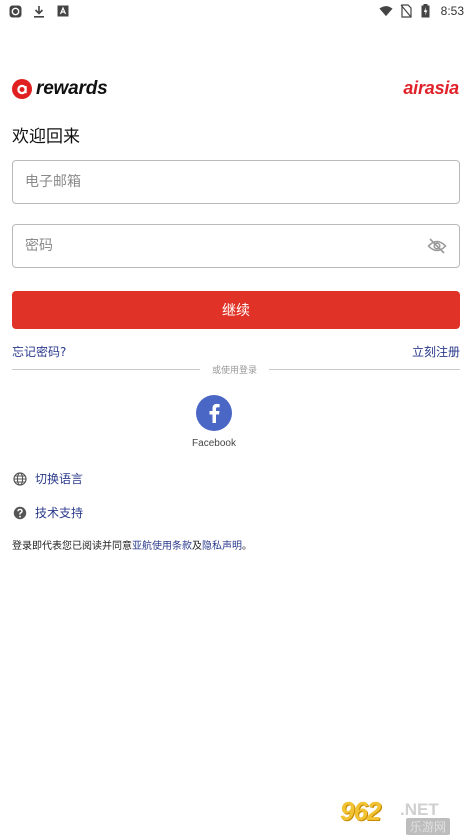  I want to click on switch-language-label: 切换语言, so click(59, 478).